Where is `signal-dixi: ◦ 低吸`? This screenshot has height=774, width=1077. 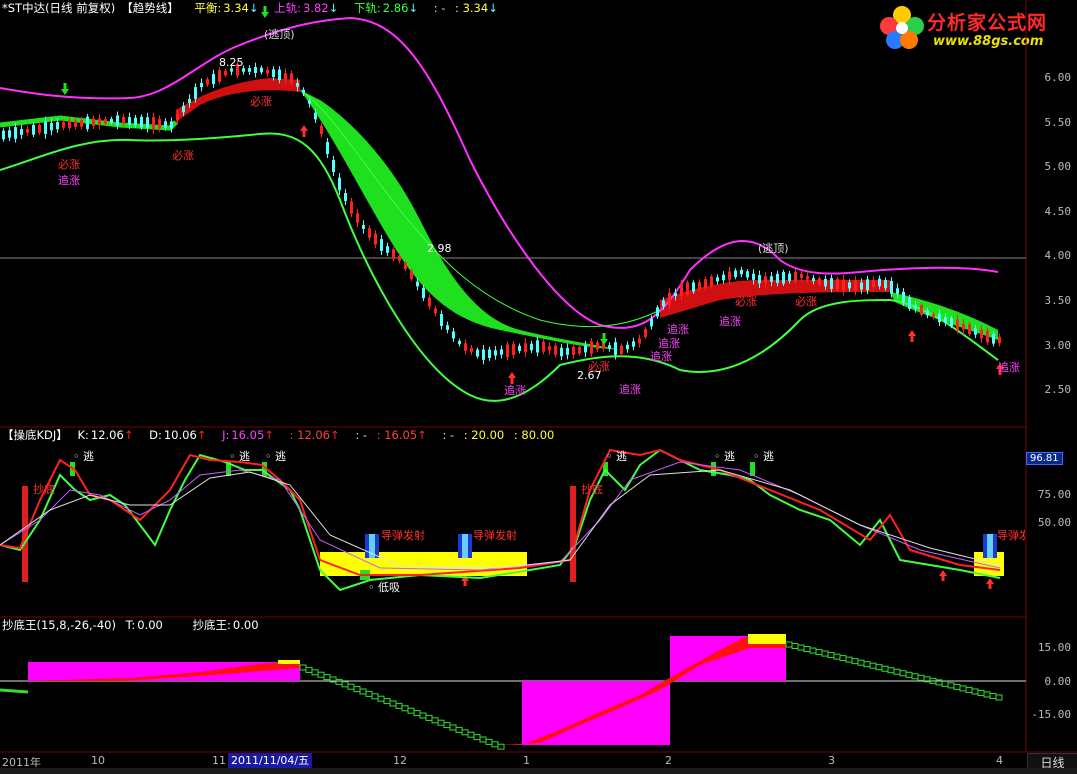 signal-dixi: ◦ 低吸 is located at coordinates (384, 587).